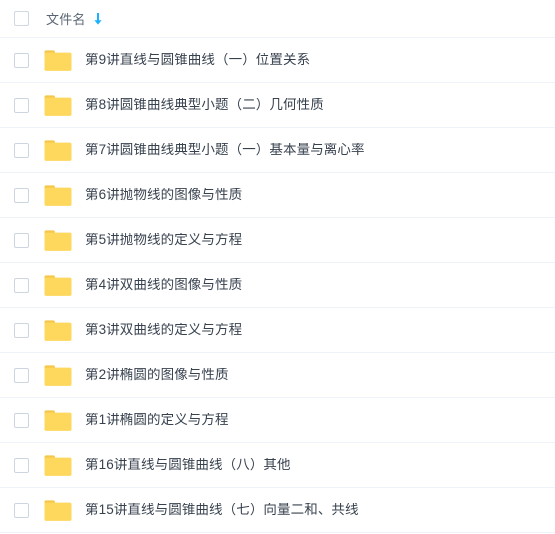  I want to click on table-row: 第4讲双曲线的图像与性质, so click(277, 285).